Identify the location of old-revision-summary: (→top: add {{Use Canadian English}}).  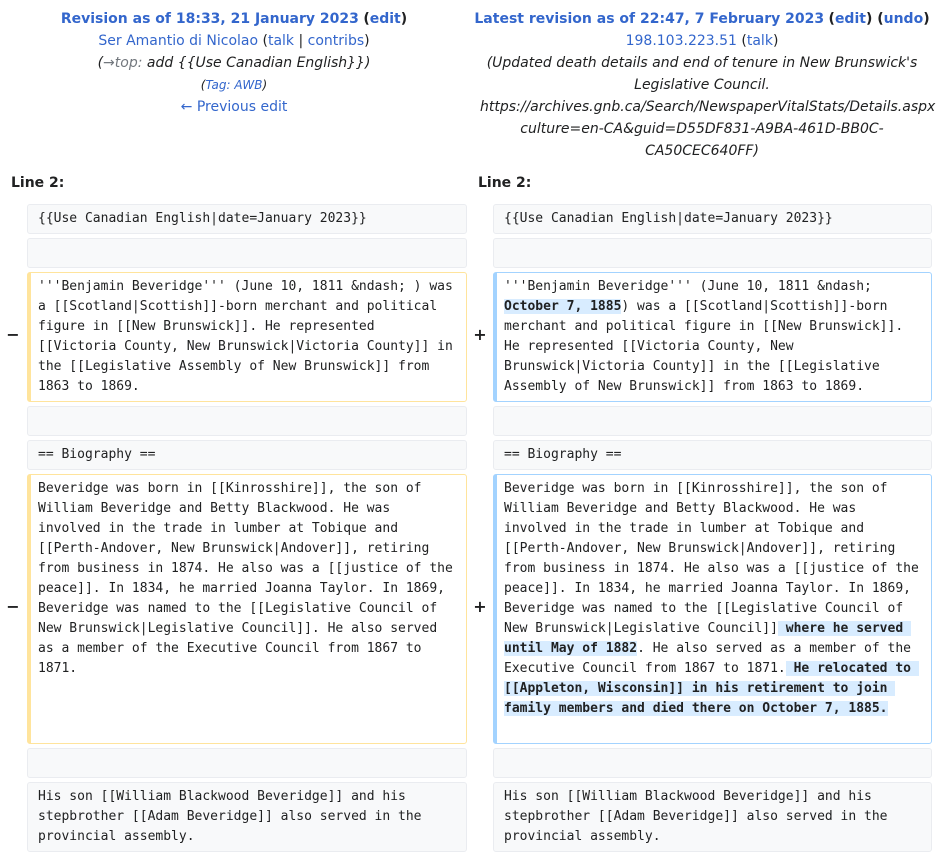
(234, 63).